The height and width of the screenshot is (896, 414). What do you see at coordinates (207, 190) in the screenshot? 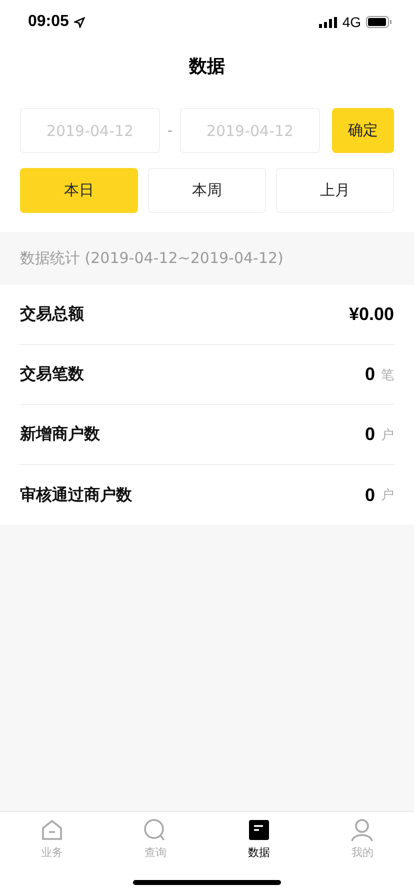
I see `period-tab: 本周` at bounding box center [207, 190].